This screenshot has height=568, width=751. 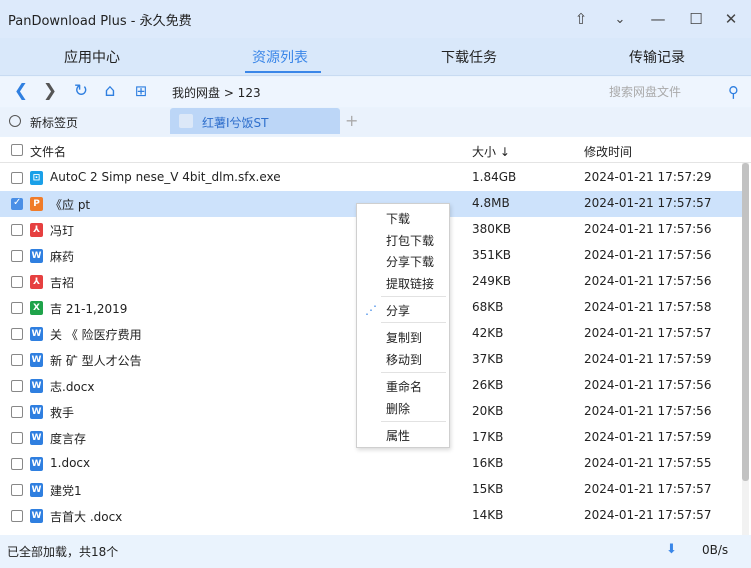 I want to click on toolbar: ❮ ❯ ↻ ⌂ ⊞ 我的网盘 > 123 ⚲, so click(x=375, y=92).